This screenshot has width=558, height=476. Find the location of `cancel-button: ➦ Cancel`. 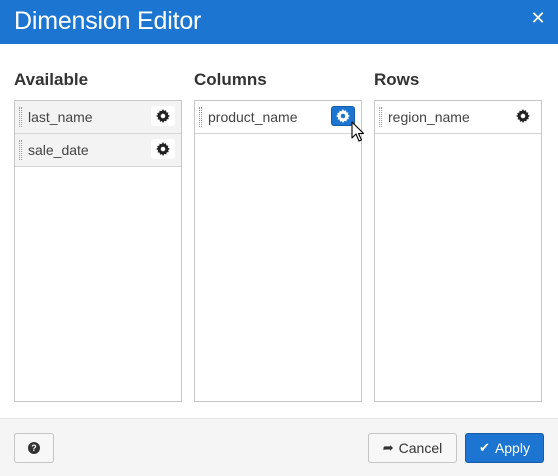

cancel-button: ➦ Cancel is located at coordinates (412, 448).